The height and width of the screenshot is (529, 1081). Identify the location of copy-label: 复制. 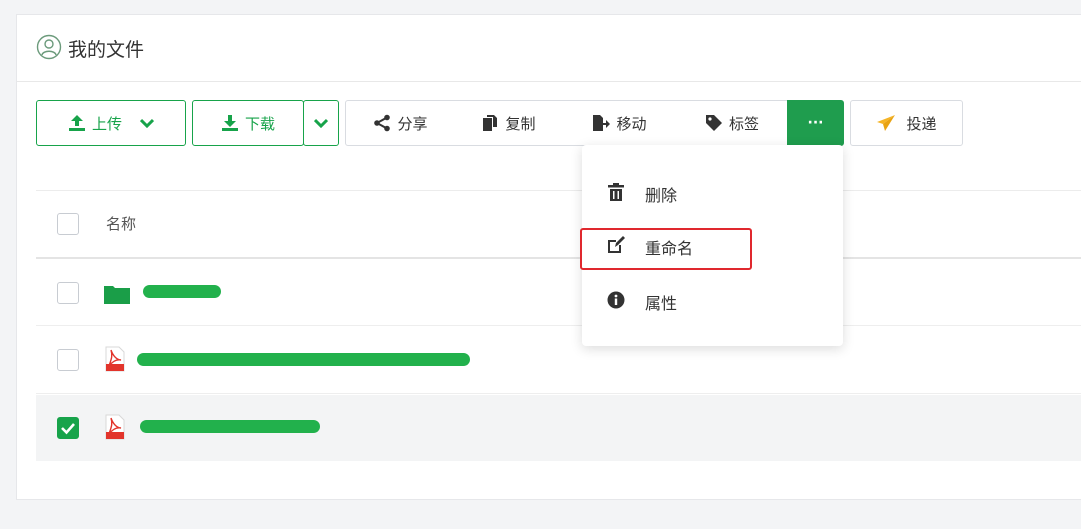
(520, 123).